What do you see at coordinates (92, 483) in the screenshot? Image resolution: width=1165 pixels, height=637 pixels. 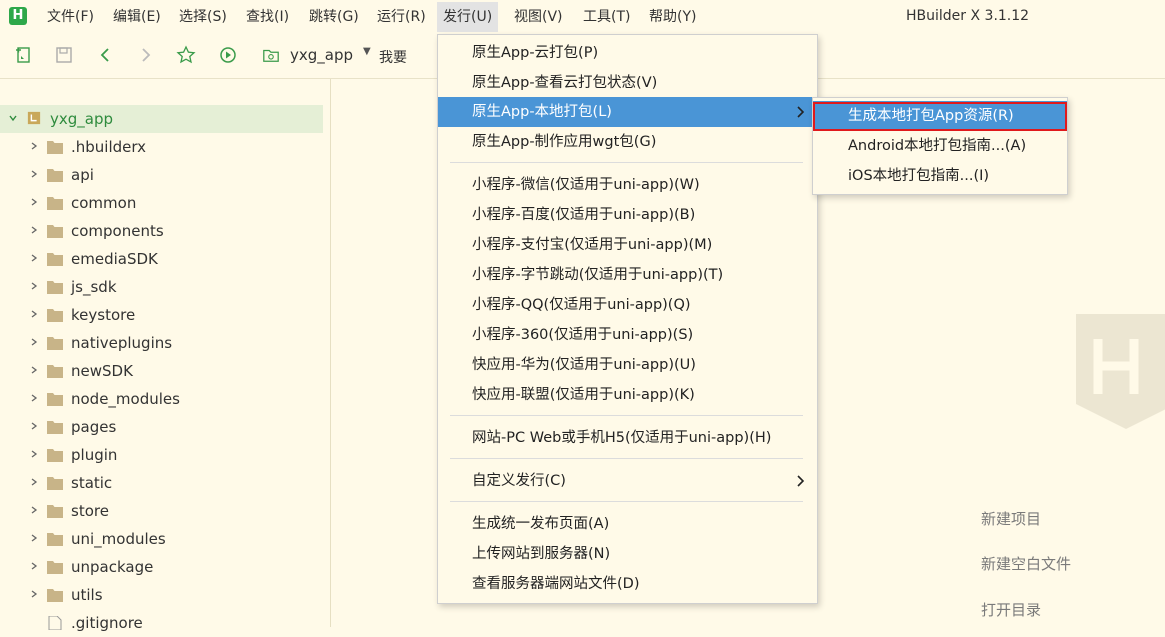 I see `tree-item-label: static` at bounding box center [92, 483].